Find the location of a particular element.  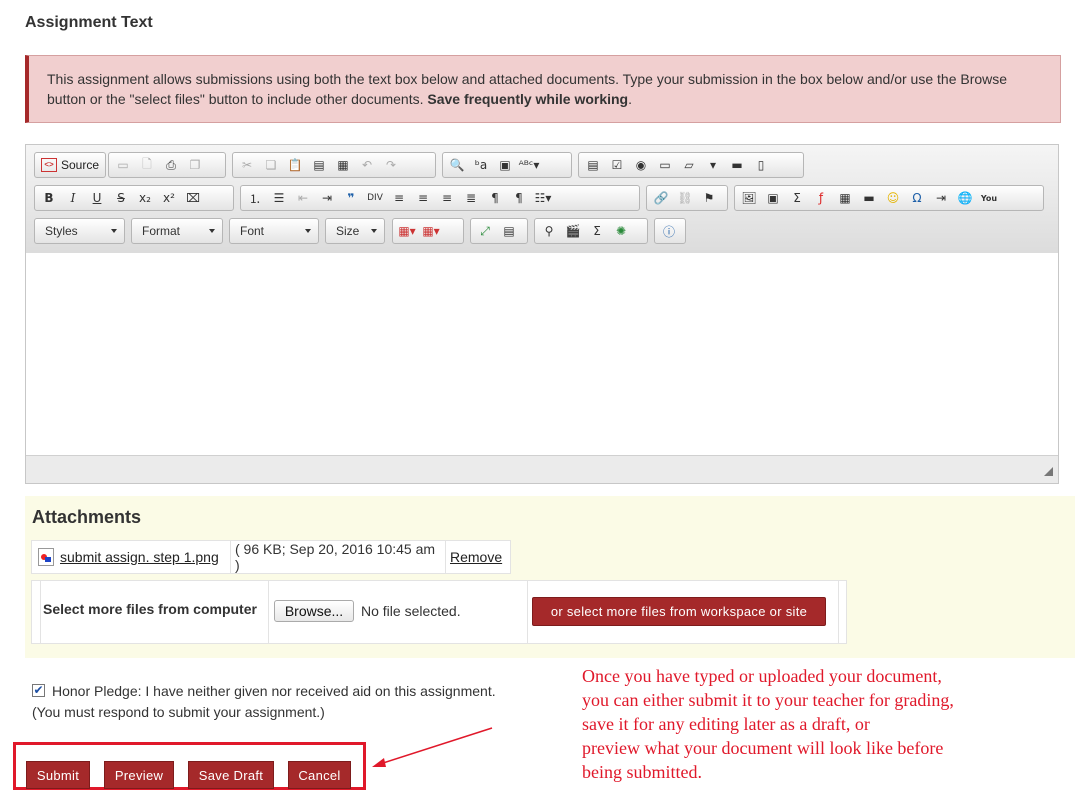

source-button: <> Source is located at coordinates (70, 165).